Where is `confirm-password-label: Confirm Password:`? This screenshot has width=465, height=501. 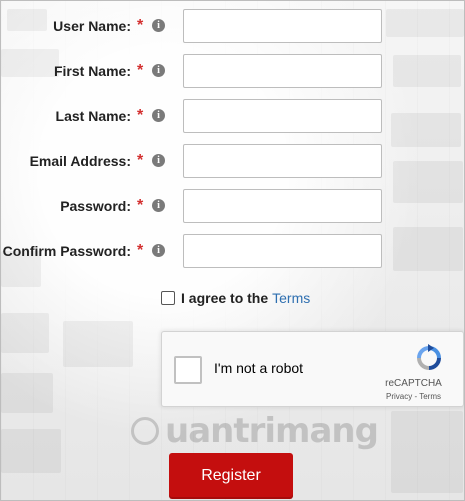
confirm-password-label: Confirm Password: is located at coordinates (66, 251).